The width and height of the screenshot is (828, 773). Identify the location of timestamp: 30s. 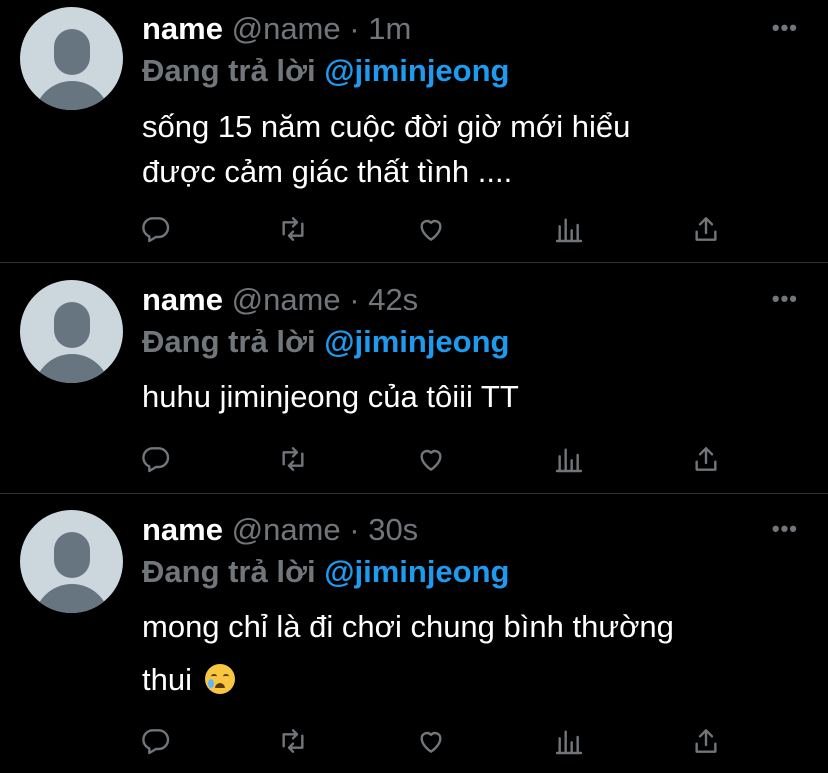
(393, 529).